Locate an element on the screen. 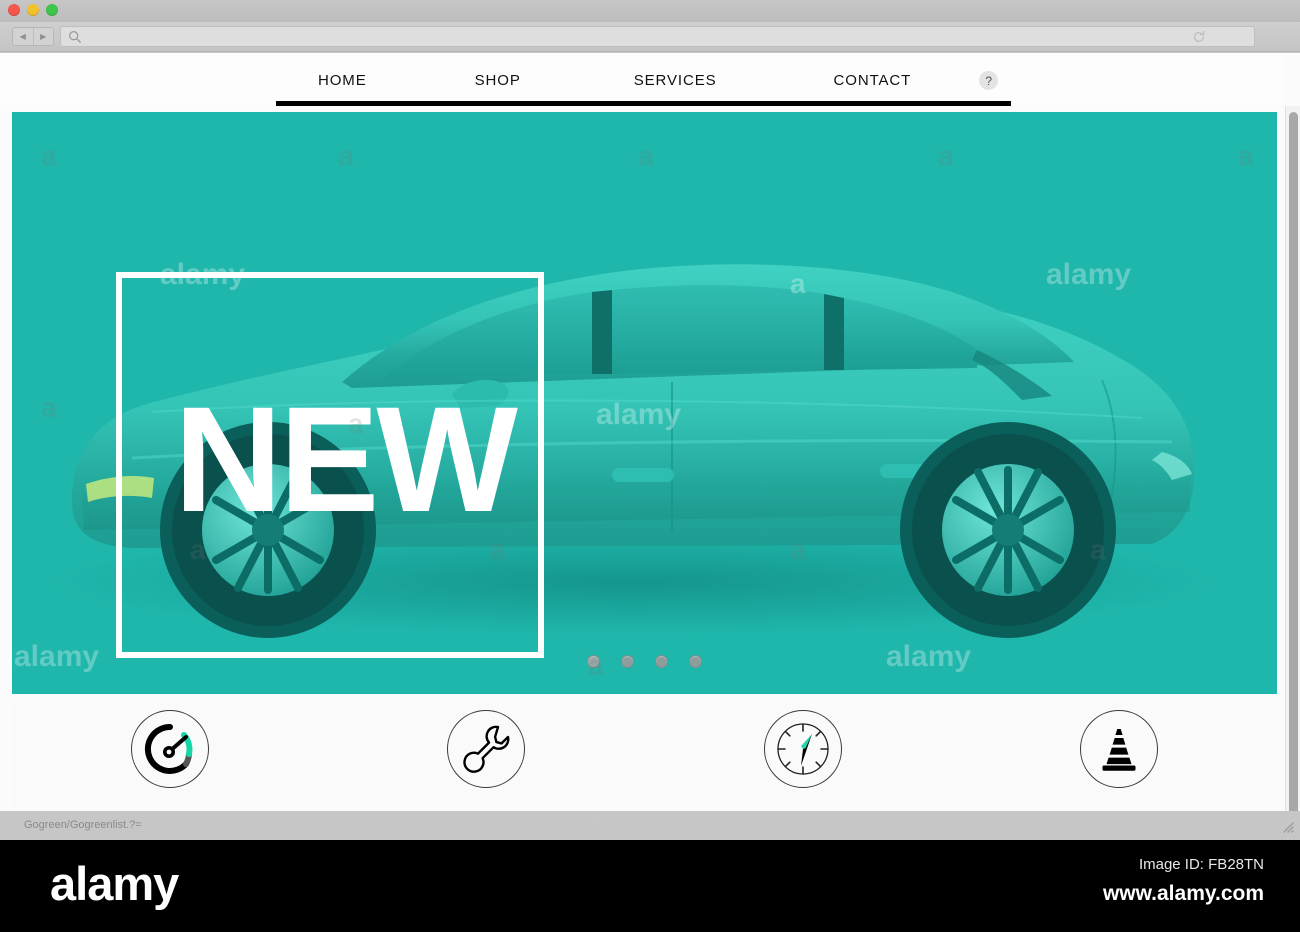 Image resolution: width=1300 pixels, height=932 pixels. search-icon is located at coordinates (75, 37).